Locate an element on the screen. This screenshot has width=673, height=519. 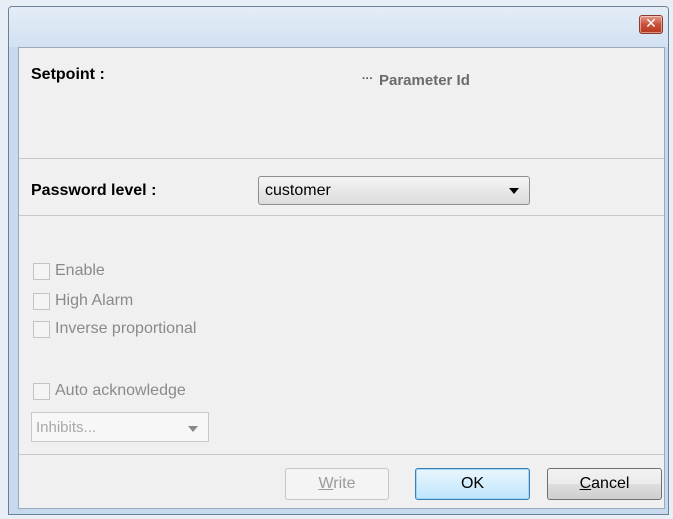
parameter-id: ··· Parameter Id is located at coordinates (416, 80).